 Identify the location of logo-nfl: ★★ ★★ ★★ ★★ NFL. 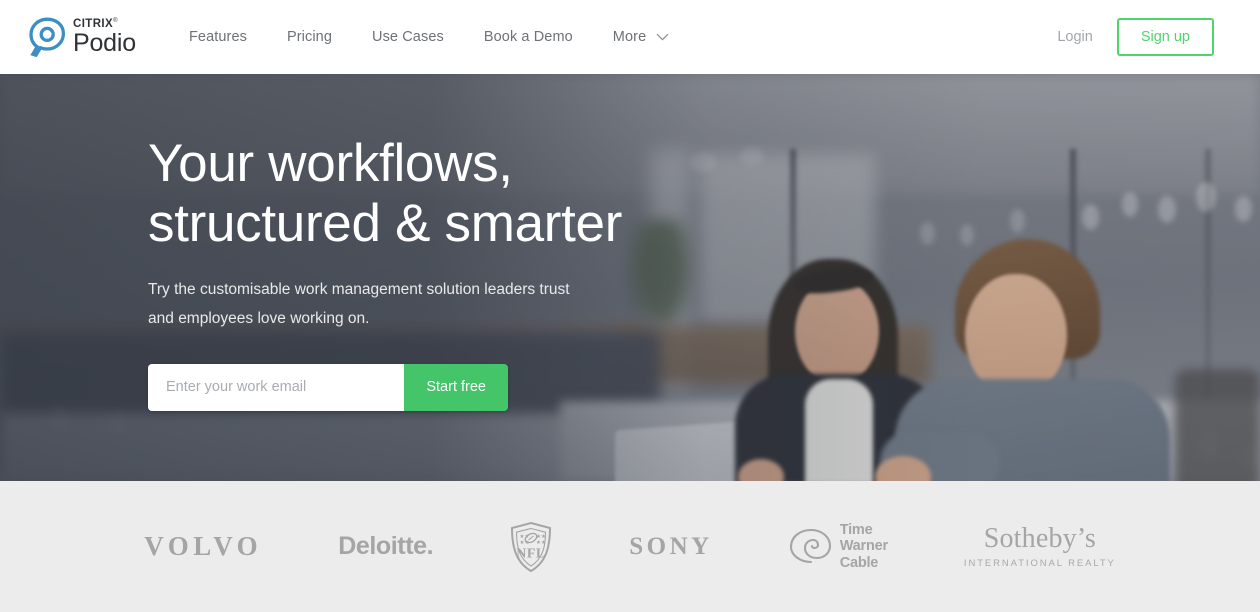
(531, 547).